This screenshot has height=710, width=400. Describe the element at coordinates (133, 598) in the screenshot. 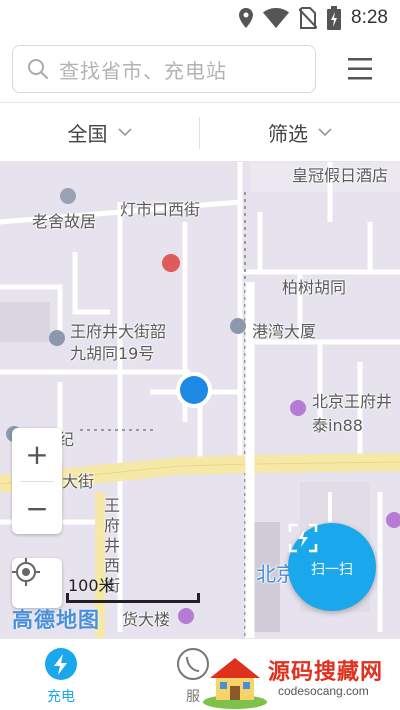

I see `map-scale-bar` at that location.